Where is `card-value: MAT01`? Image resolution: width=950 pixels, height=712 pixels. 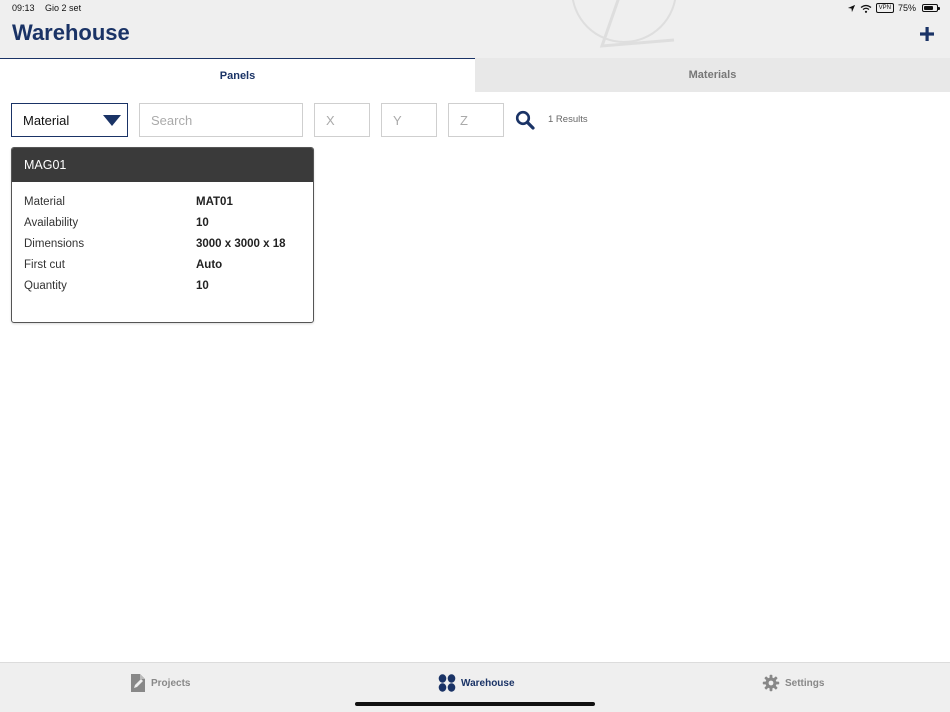 card-value: MAT01 is located at coordinates (214, 201).